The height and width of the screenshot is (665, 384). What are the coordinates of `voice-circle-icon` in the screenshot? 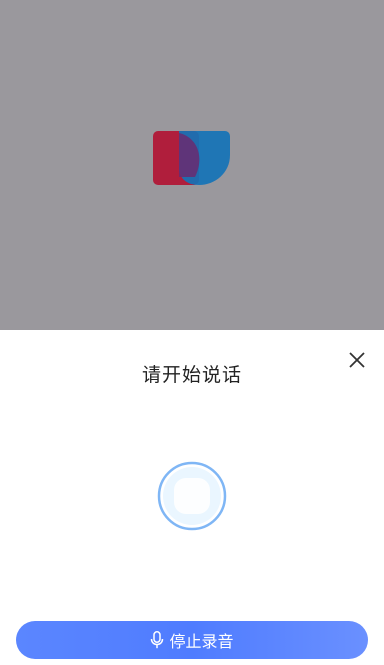 It's located at (192, 496).